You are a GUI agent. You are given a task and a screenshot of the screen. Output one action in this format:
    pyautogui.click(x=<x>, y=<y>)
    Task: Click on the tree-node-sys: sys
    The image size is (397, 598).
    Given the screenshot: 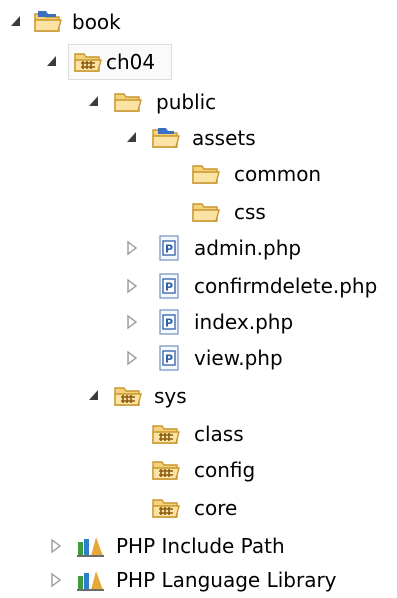 What is the action you would take?
    pyautogui.click(x=110, y=396)
    